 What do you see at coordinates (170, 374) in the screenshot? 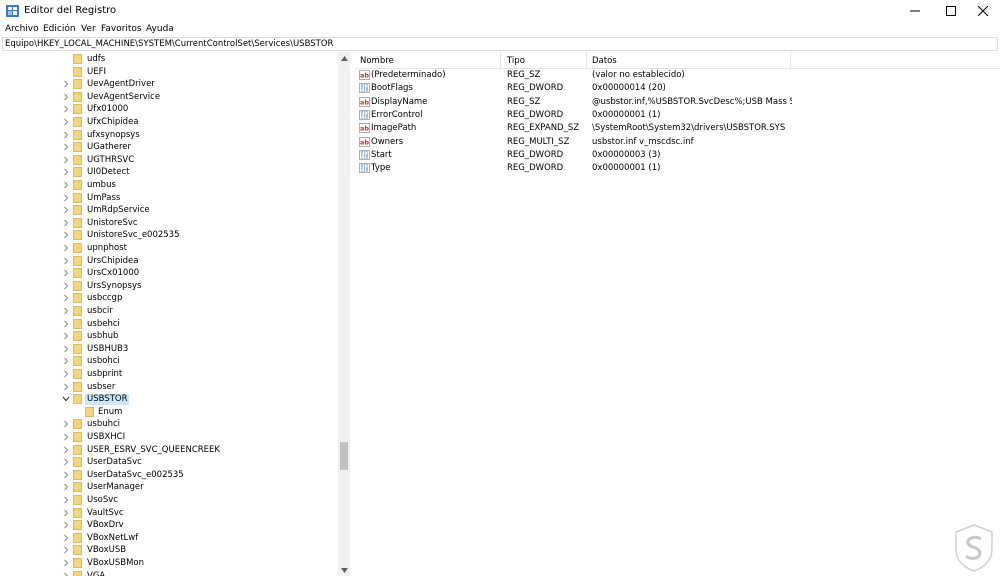
I see `tree-item: usbprint` at bounding box center [170, 374].